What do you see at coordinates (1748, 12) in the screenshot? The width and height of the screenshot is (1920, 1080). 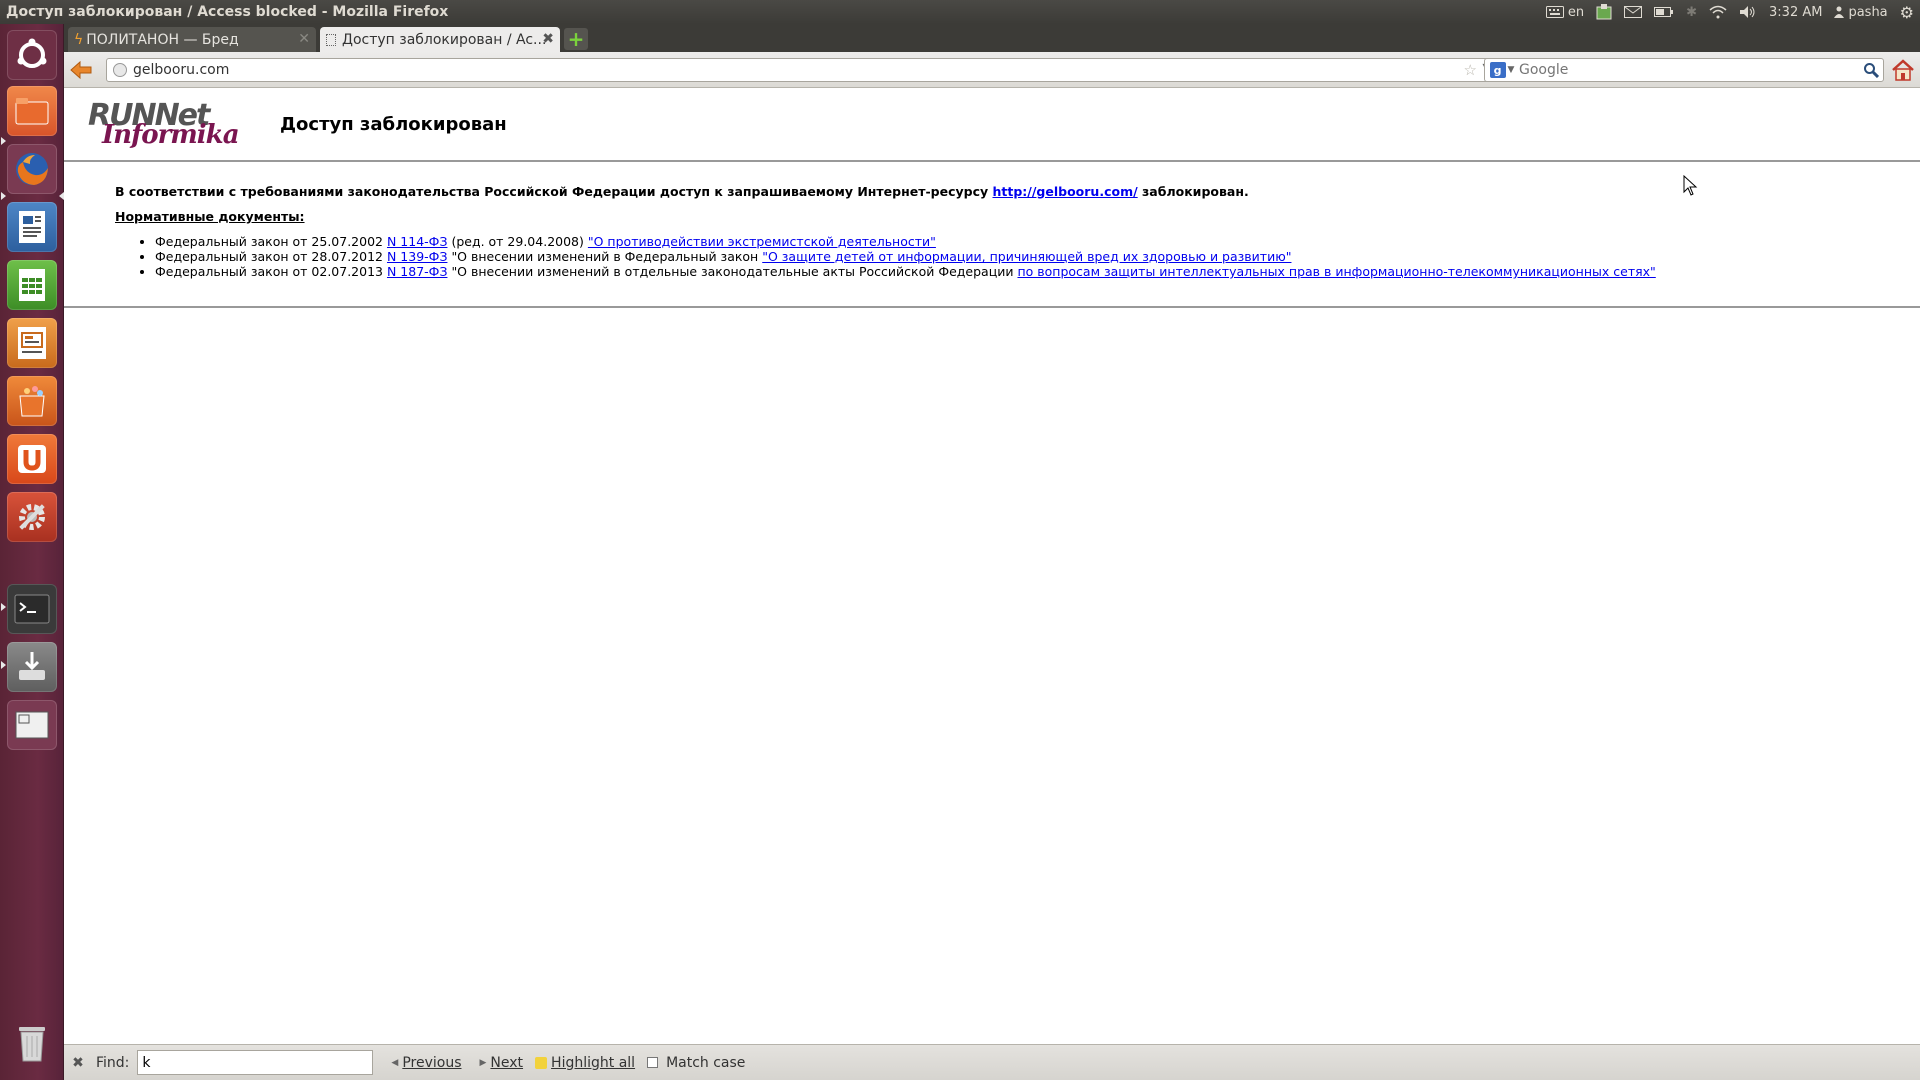 I see `volume-icon` at bounding box center [1748, 12].